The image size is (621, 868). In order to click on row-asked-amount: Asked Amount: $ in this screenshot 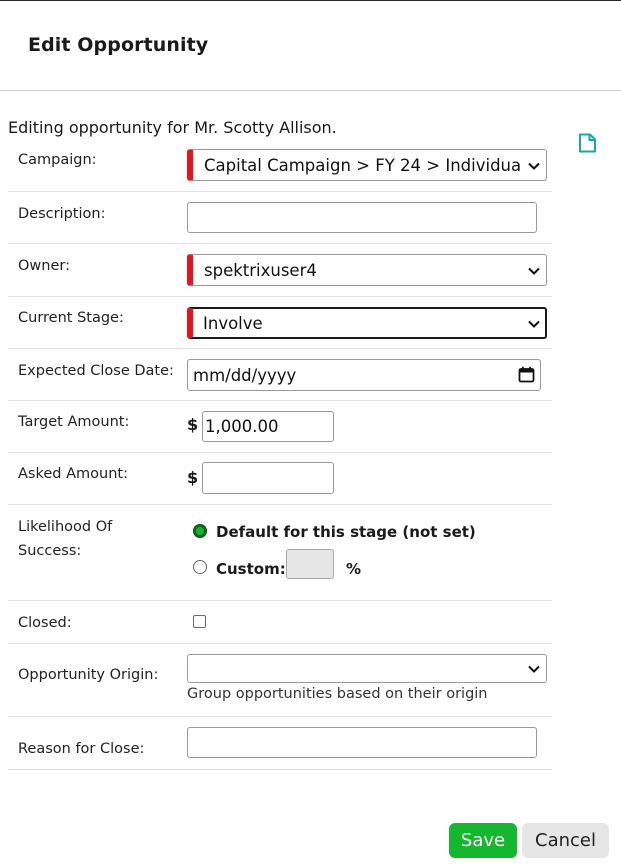, I will do `click(280, 479)`.